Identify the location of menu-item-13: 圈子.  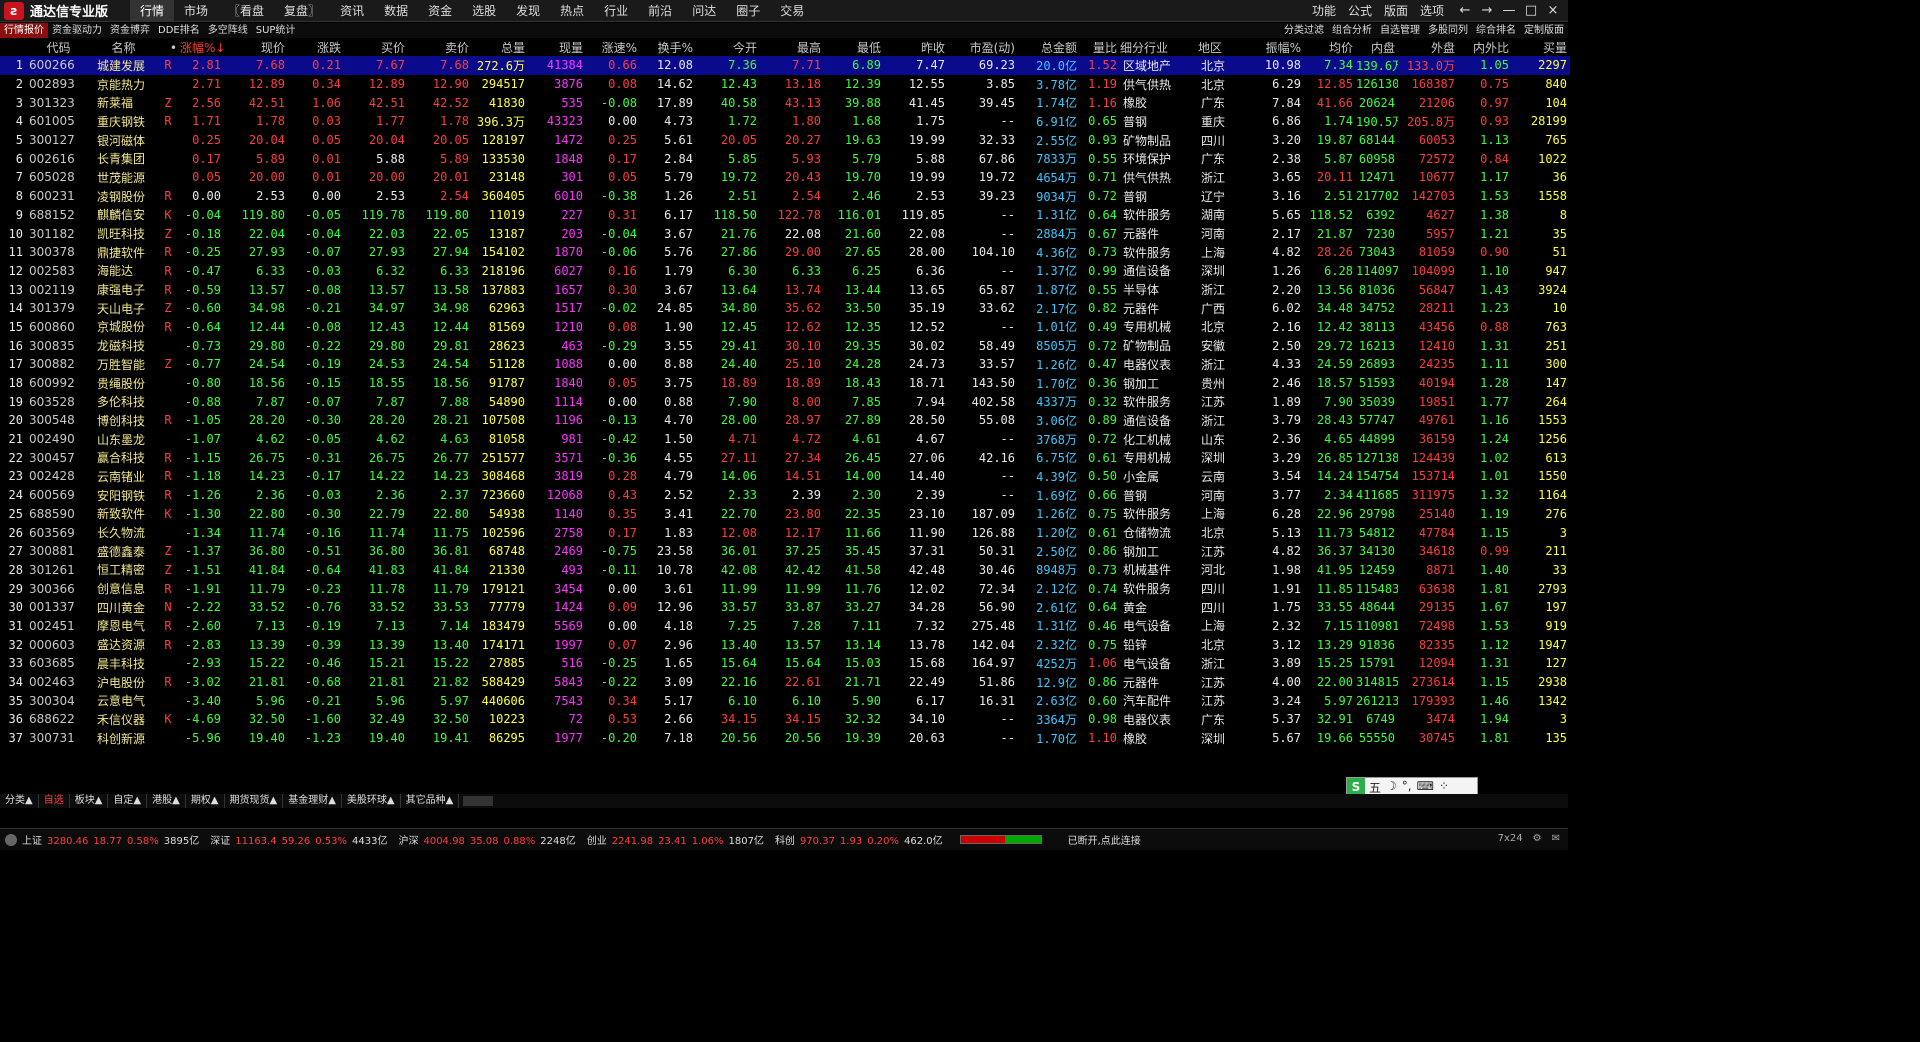
(748, 11).